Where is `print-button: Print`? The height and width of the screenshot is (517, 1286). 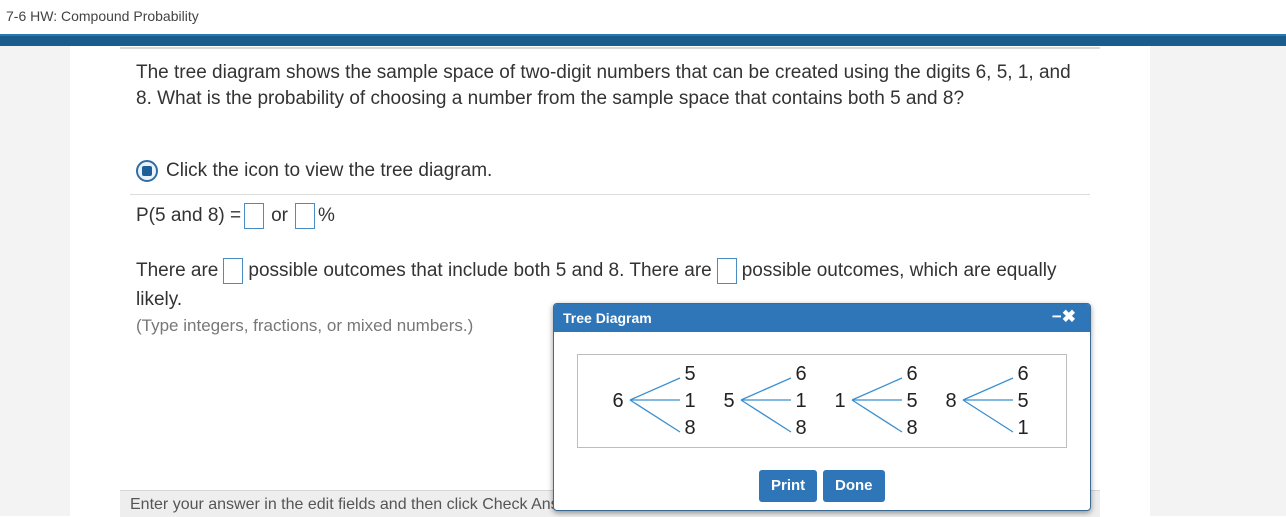
print-button: Print is located at coordinates (788, 486).